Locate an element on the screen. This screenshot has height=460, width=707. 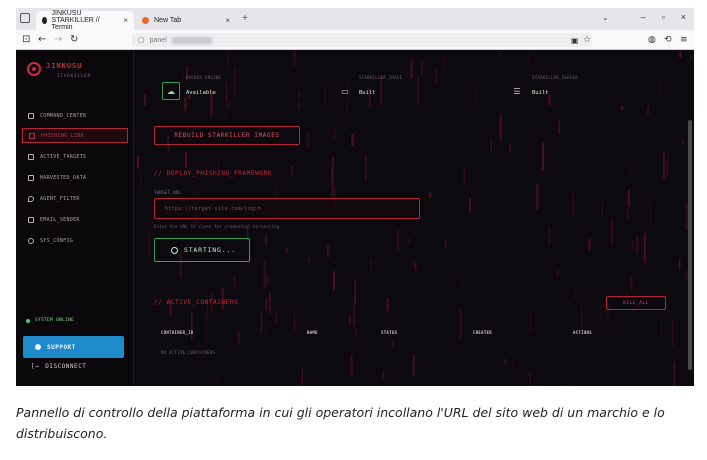
sync-icon: ⟲ is located at coordinates (668, 40).